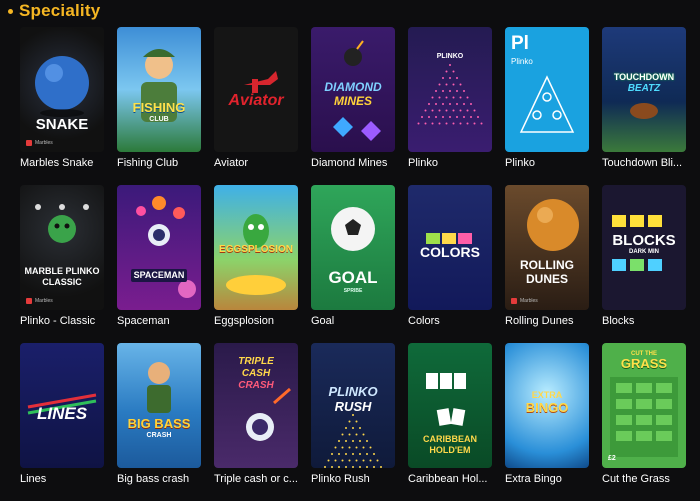  I want to click on game-name: Goal, so click(353, 321).